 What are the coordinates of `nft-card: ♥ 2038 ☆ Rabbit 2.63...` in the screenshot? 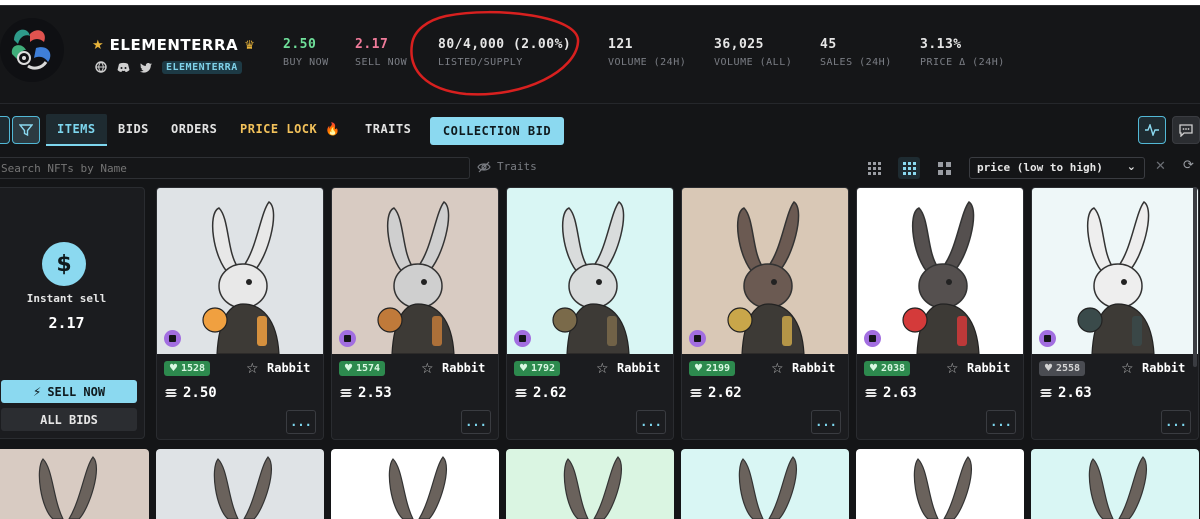 It's located at (940, 313).